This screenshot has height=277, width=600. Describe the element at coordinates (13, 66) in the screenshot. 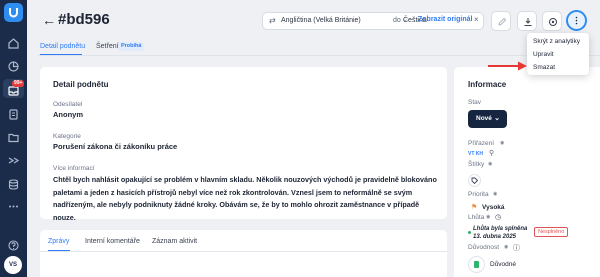

I see `chart-icon` at that location.